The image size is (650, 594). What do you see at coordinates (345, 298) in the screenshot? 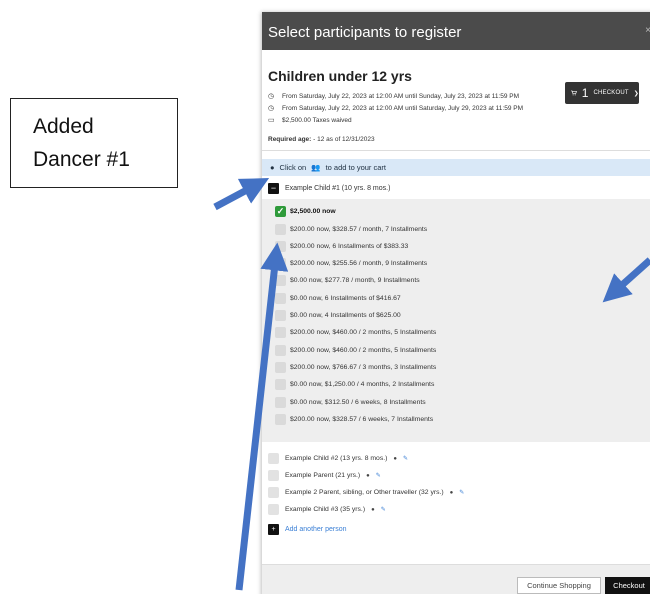
I see `payment-option-label: $0.00 now, 6 Installments of $416.67` at bounding box center [345, 298].